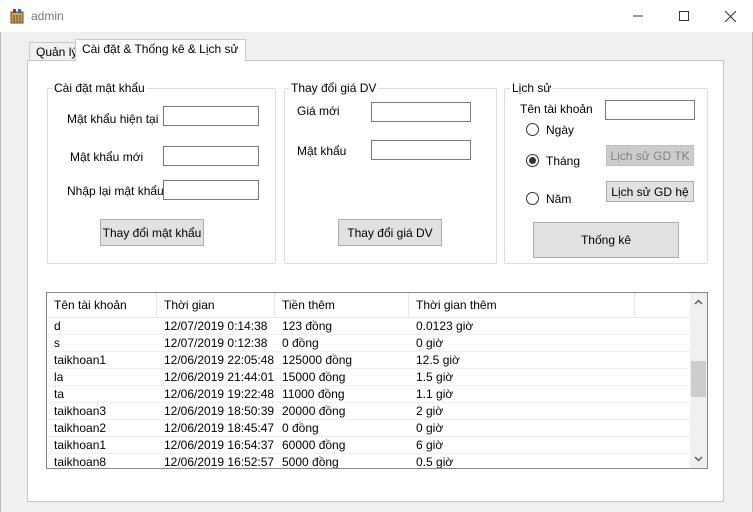 The image size is (753, 512). I want to click on table-row: ta 12/06/2019 19:22:48 11000 đồng 1.1 giờ, so click(368, 394).